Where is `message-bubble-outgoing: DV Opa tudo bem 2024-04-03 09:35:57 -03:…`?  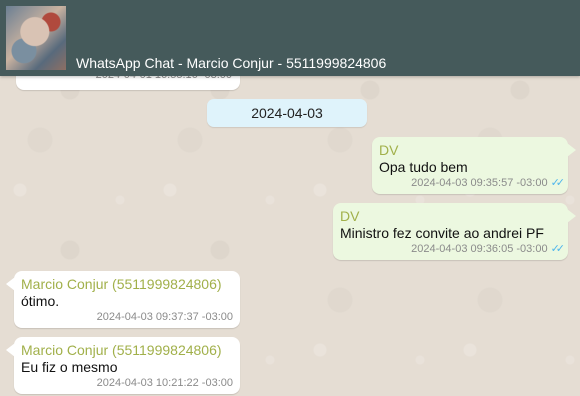
message-bubble-outgoing: DV Opa tudo bem 2024-04-03 09:35:57 -03:… is located at coordinates (474, 165).